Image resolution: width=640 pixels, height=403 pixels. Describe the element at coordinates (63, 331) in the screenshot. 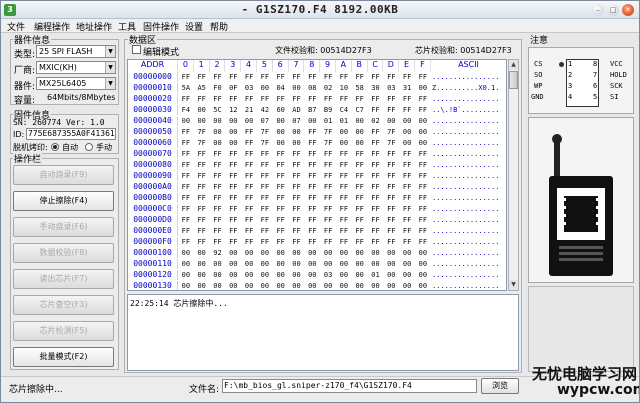

I see `detect-chip-button: 芯片检测(F5)` at that location.